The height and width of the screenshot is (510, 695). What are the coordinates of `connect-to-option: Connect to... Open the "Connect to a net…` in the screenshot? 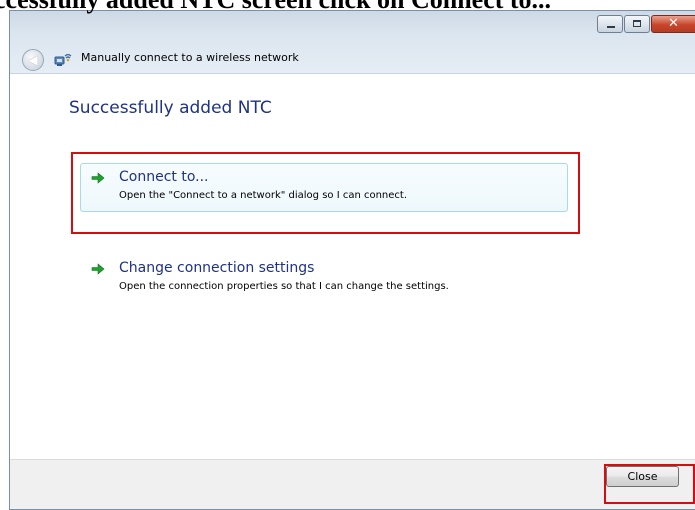 It's located at (324, 187).